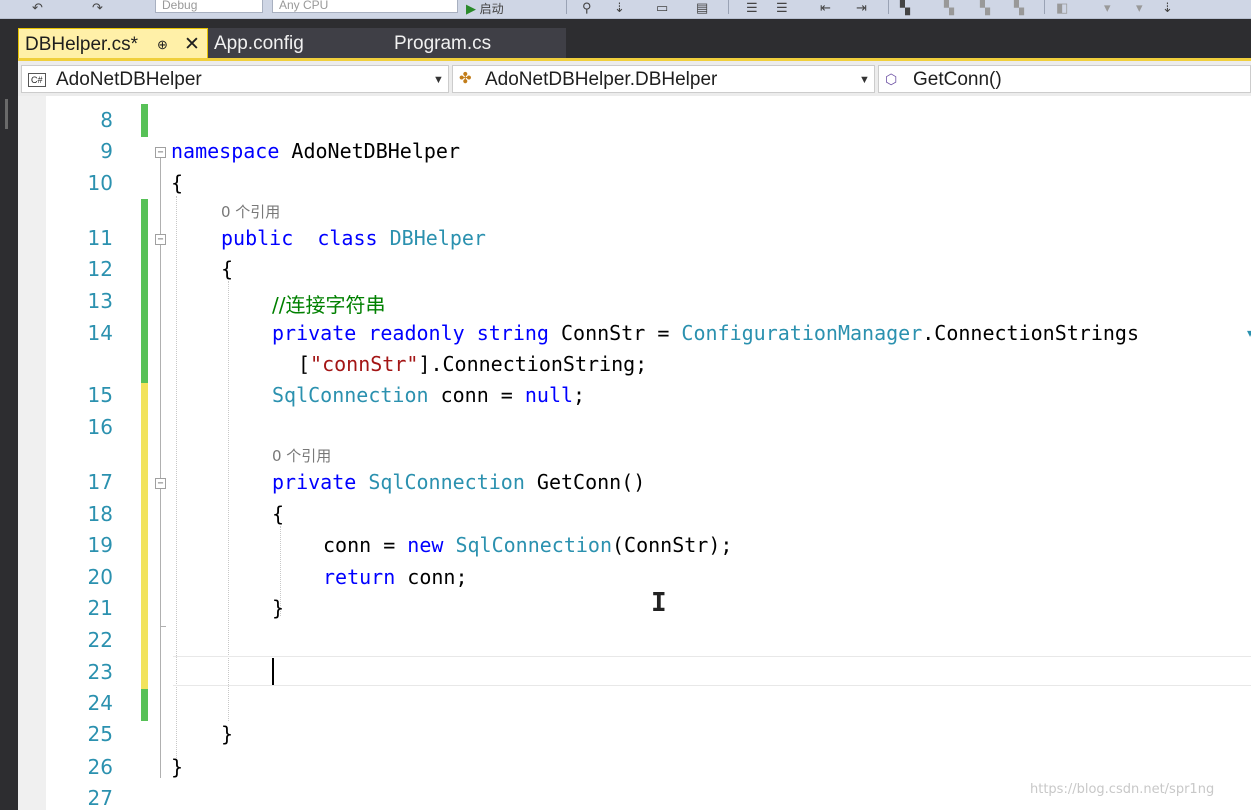 The height and width of the screenshot is (810, 1251). What do you see at coordinates (177, 183) in the screenshot?
I see `code-line-10: {` at bounding box center [177, 183].